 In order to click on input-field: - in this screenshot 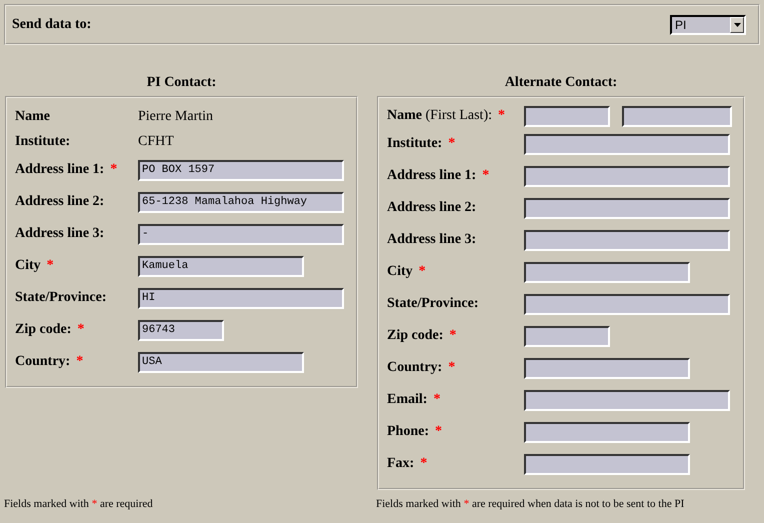, I will do `click(241, 234)`.